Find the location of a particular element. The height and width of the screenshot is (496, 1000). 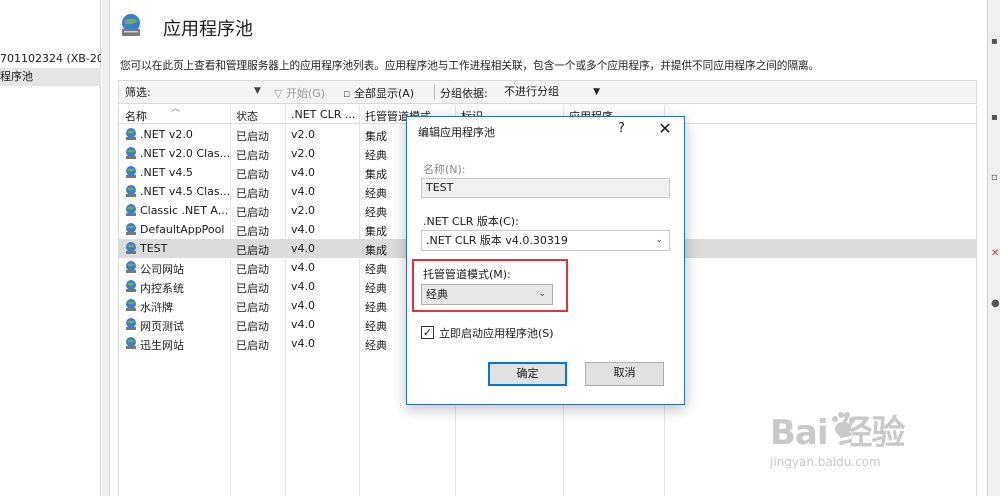

cancel-button: 取消 is located at coordinates (624, 374).